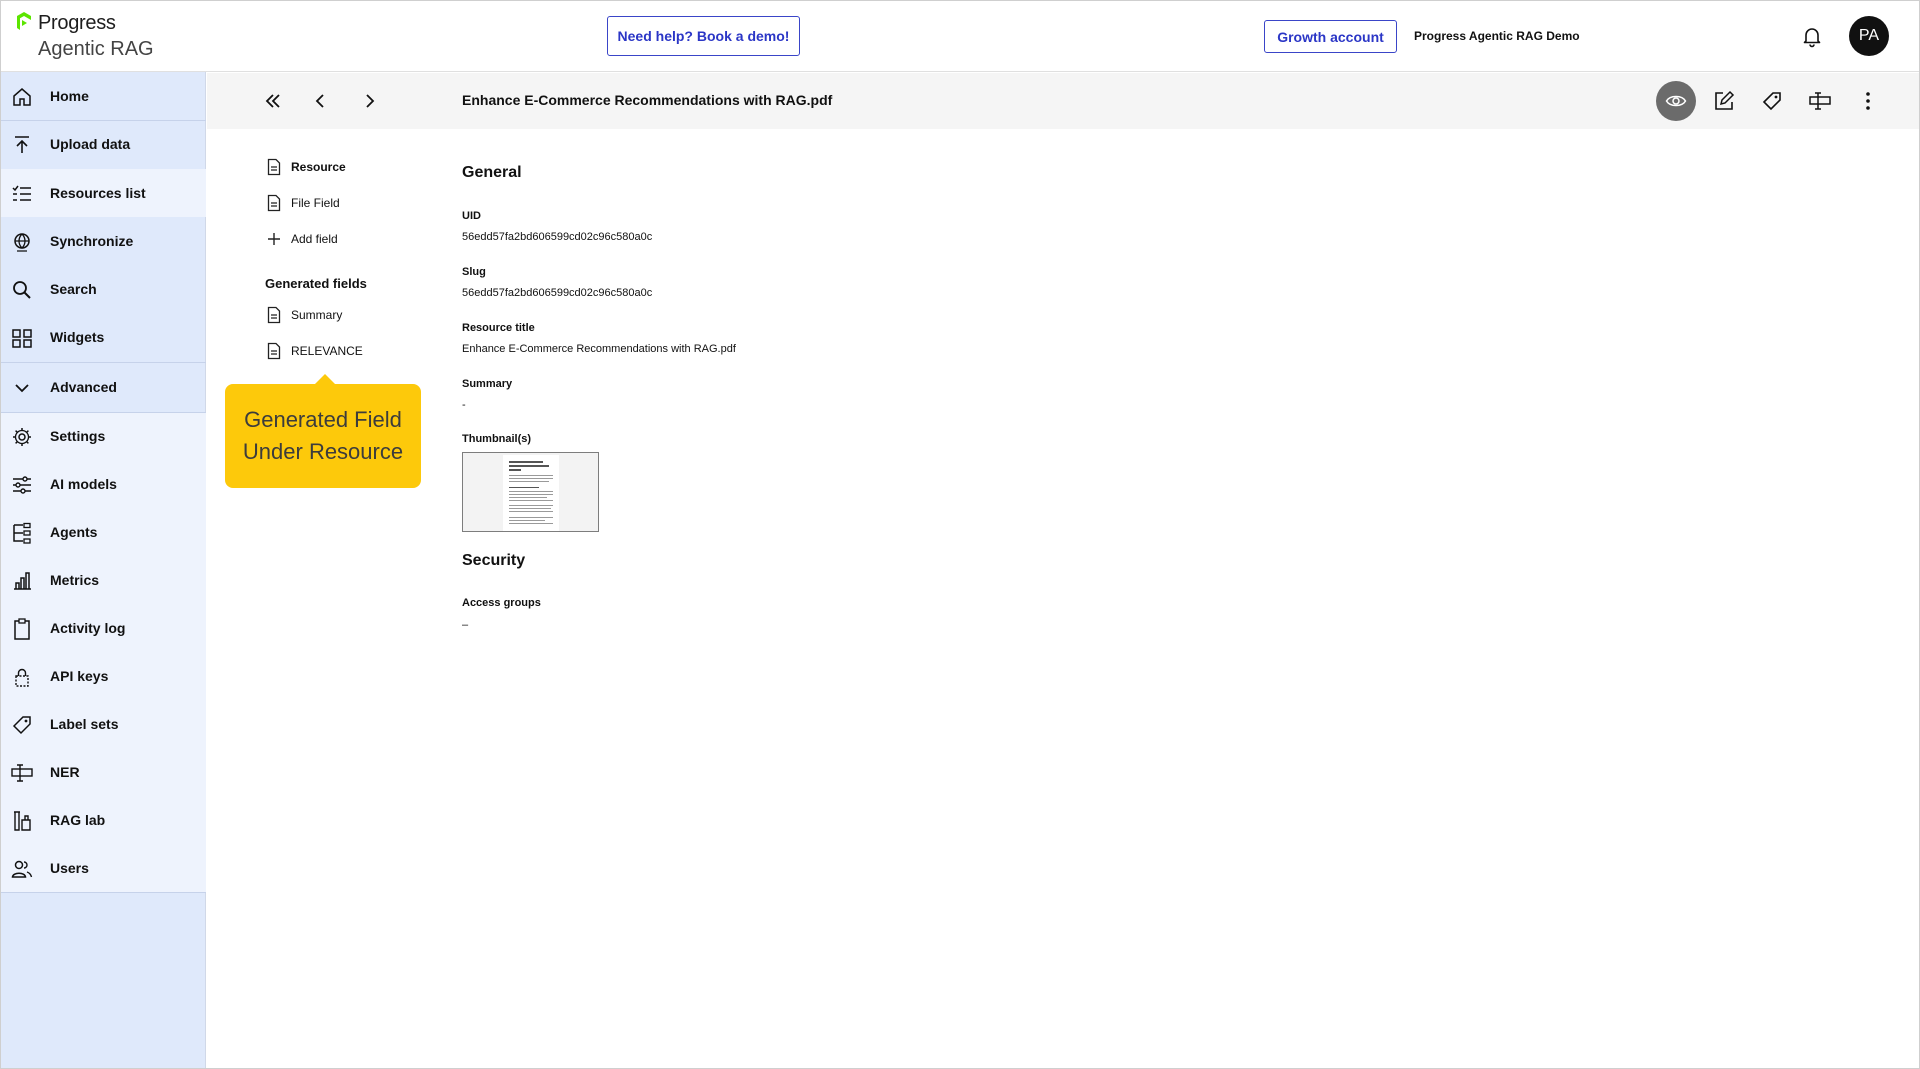  Describe the element at coordinates (21, 193) in the screenshot. I see `list-icon` at that location.